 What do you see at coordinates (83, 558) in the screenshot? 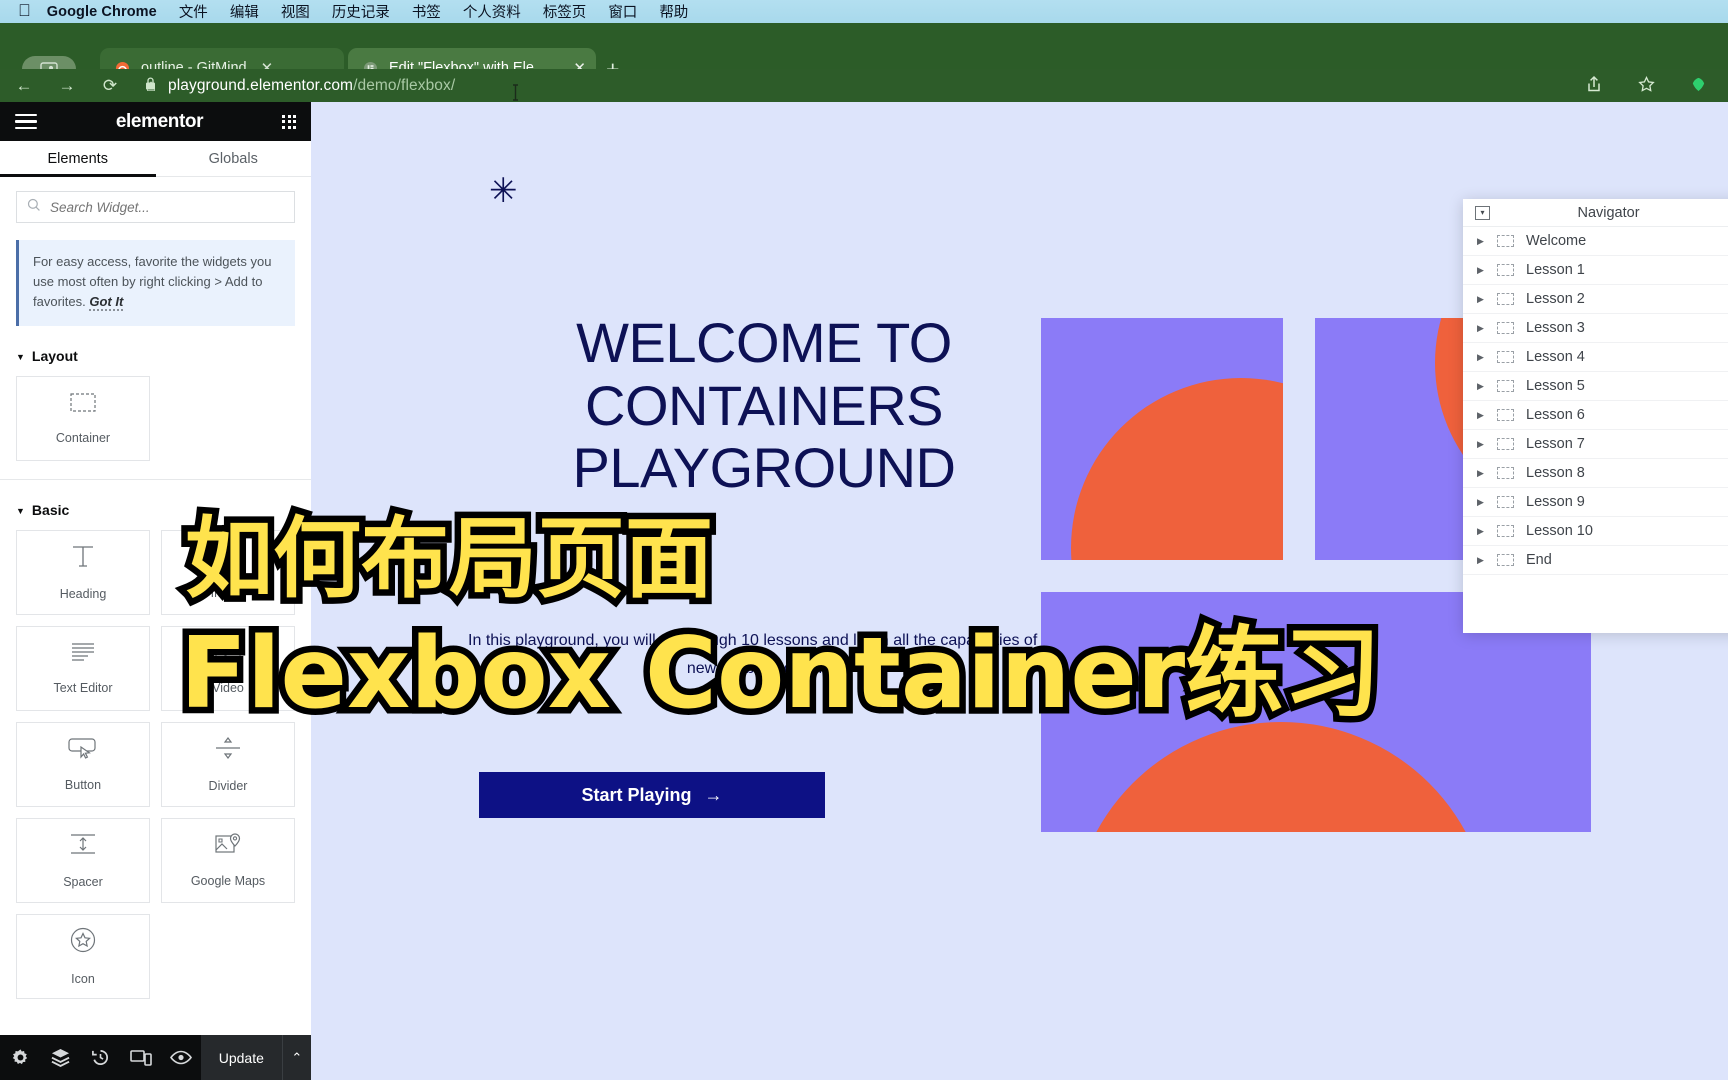
I see `heading-t-icon` at bounding box center [83, 558].